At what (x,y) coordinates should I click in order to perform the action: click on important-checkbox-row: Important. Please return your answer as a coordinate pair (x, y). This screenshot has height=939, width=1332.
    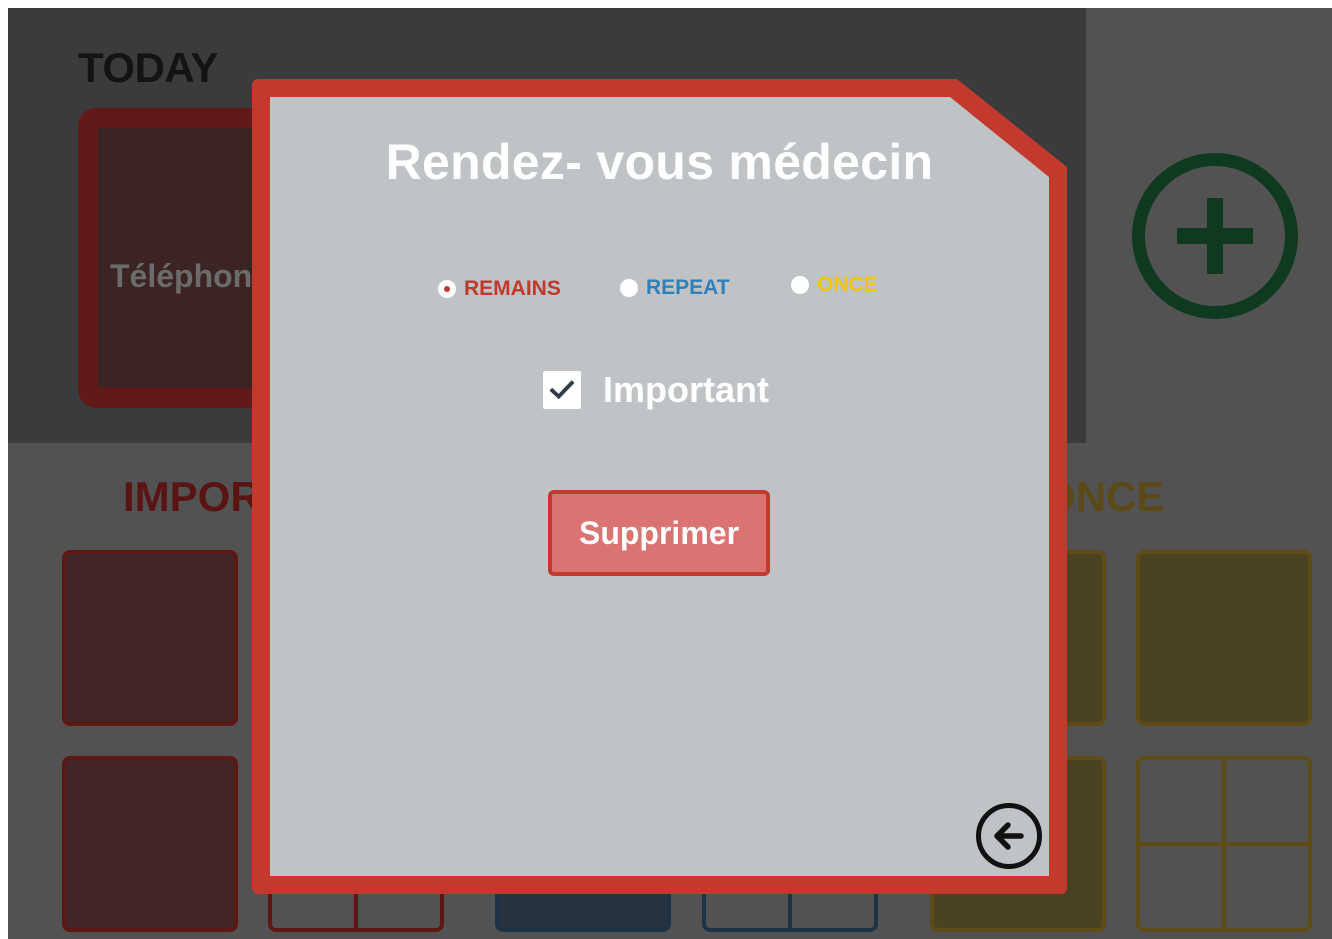
    Looking at the image, I should click on (656, 390).